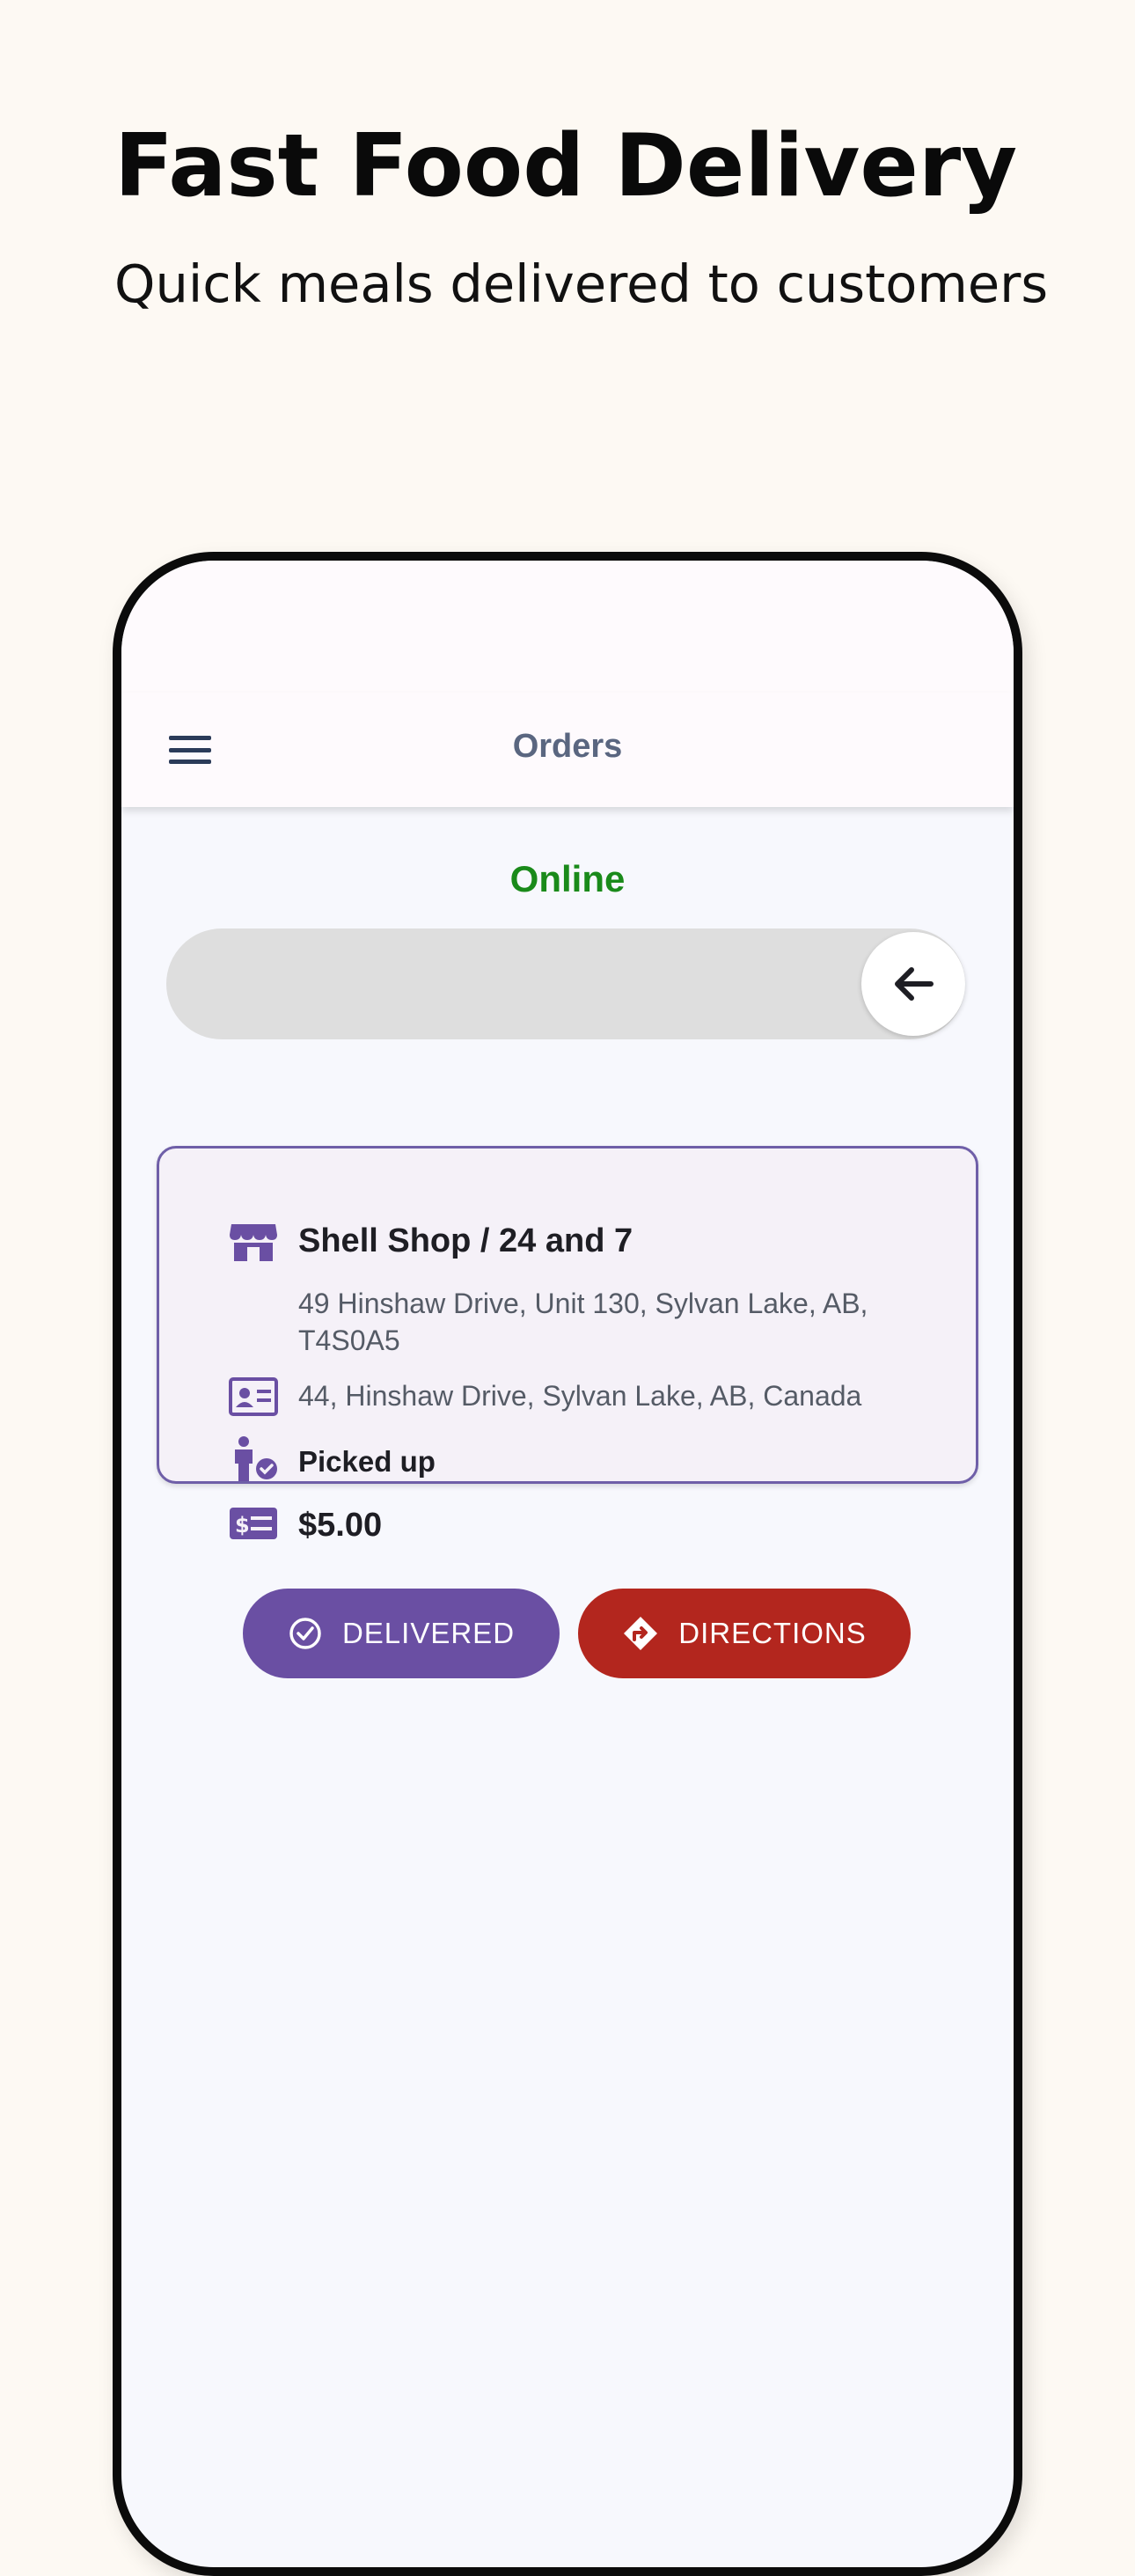  Describe the element at coordinates (565, 983) in the screenshot. I see `online-toggle-slider` at that location.